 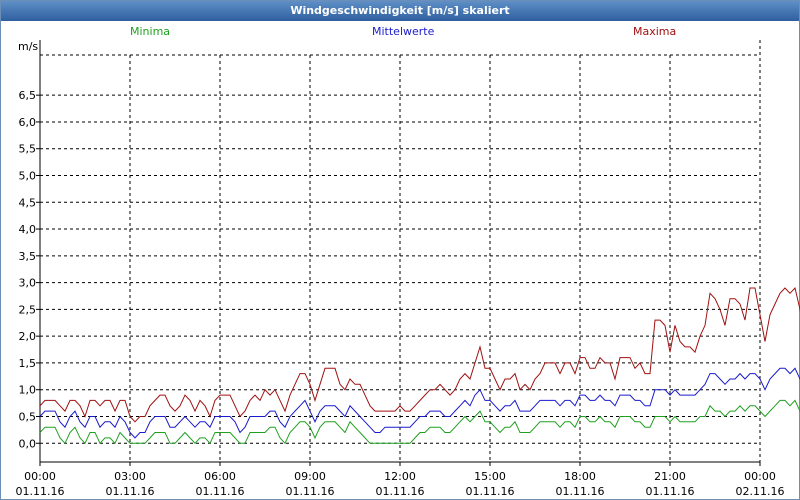 What do you see at coordinates (580, 476) in the screenshot?
I see `x-tick-time: 18:00` at bounding box center [580, 476].